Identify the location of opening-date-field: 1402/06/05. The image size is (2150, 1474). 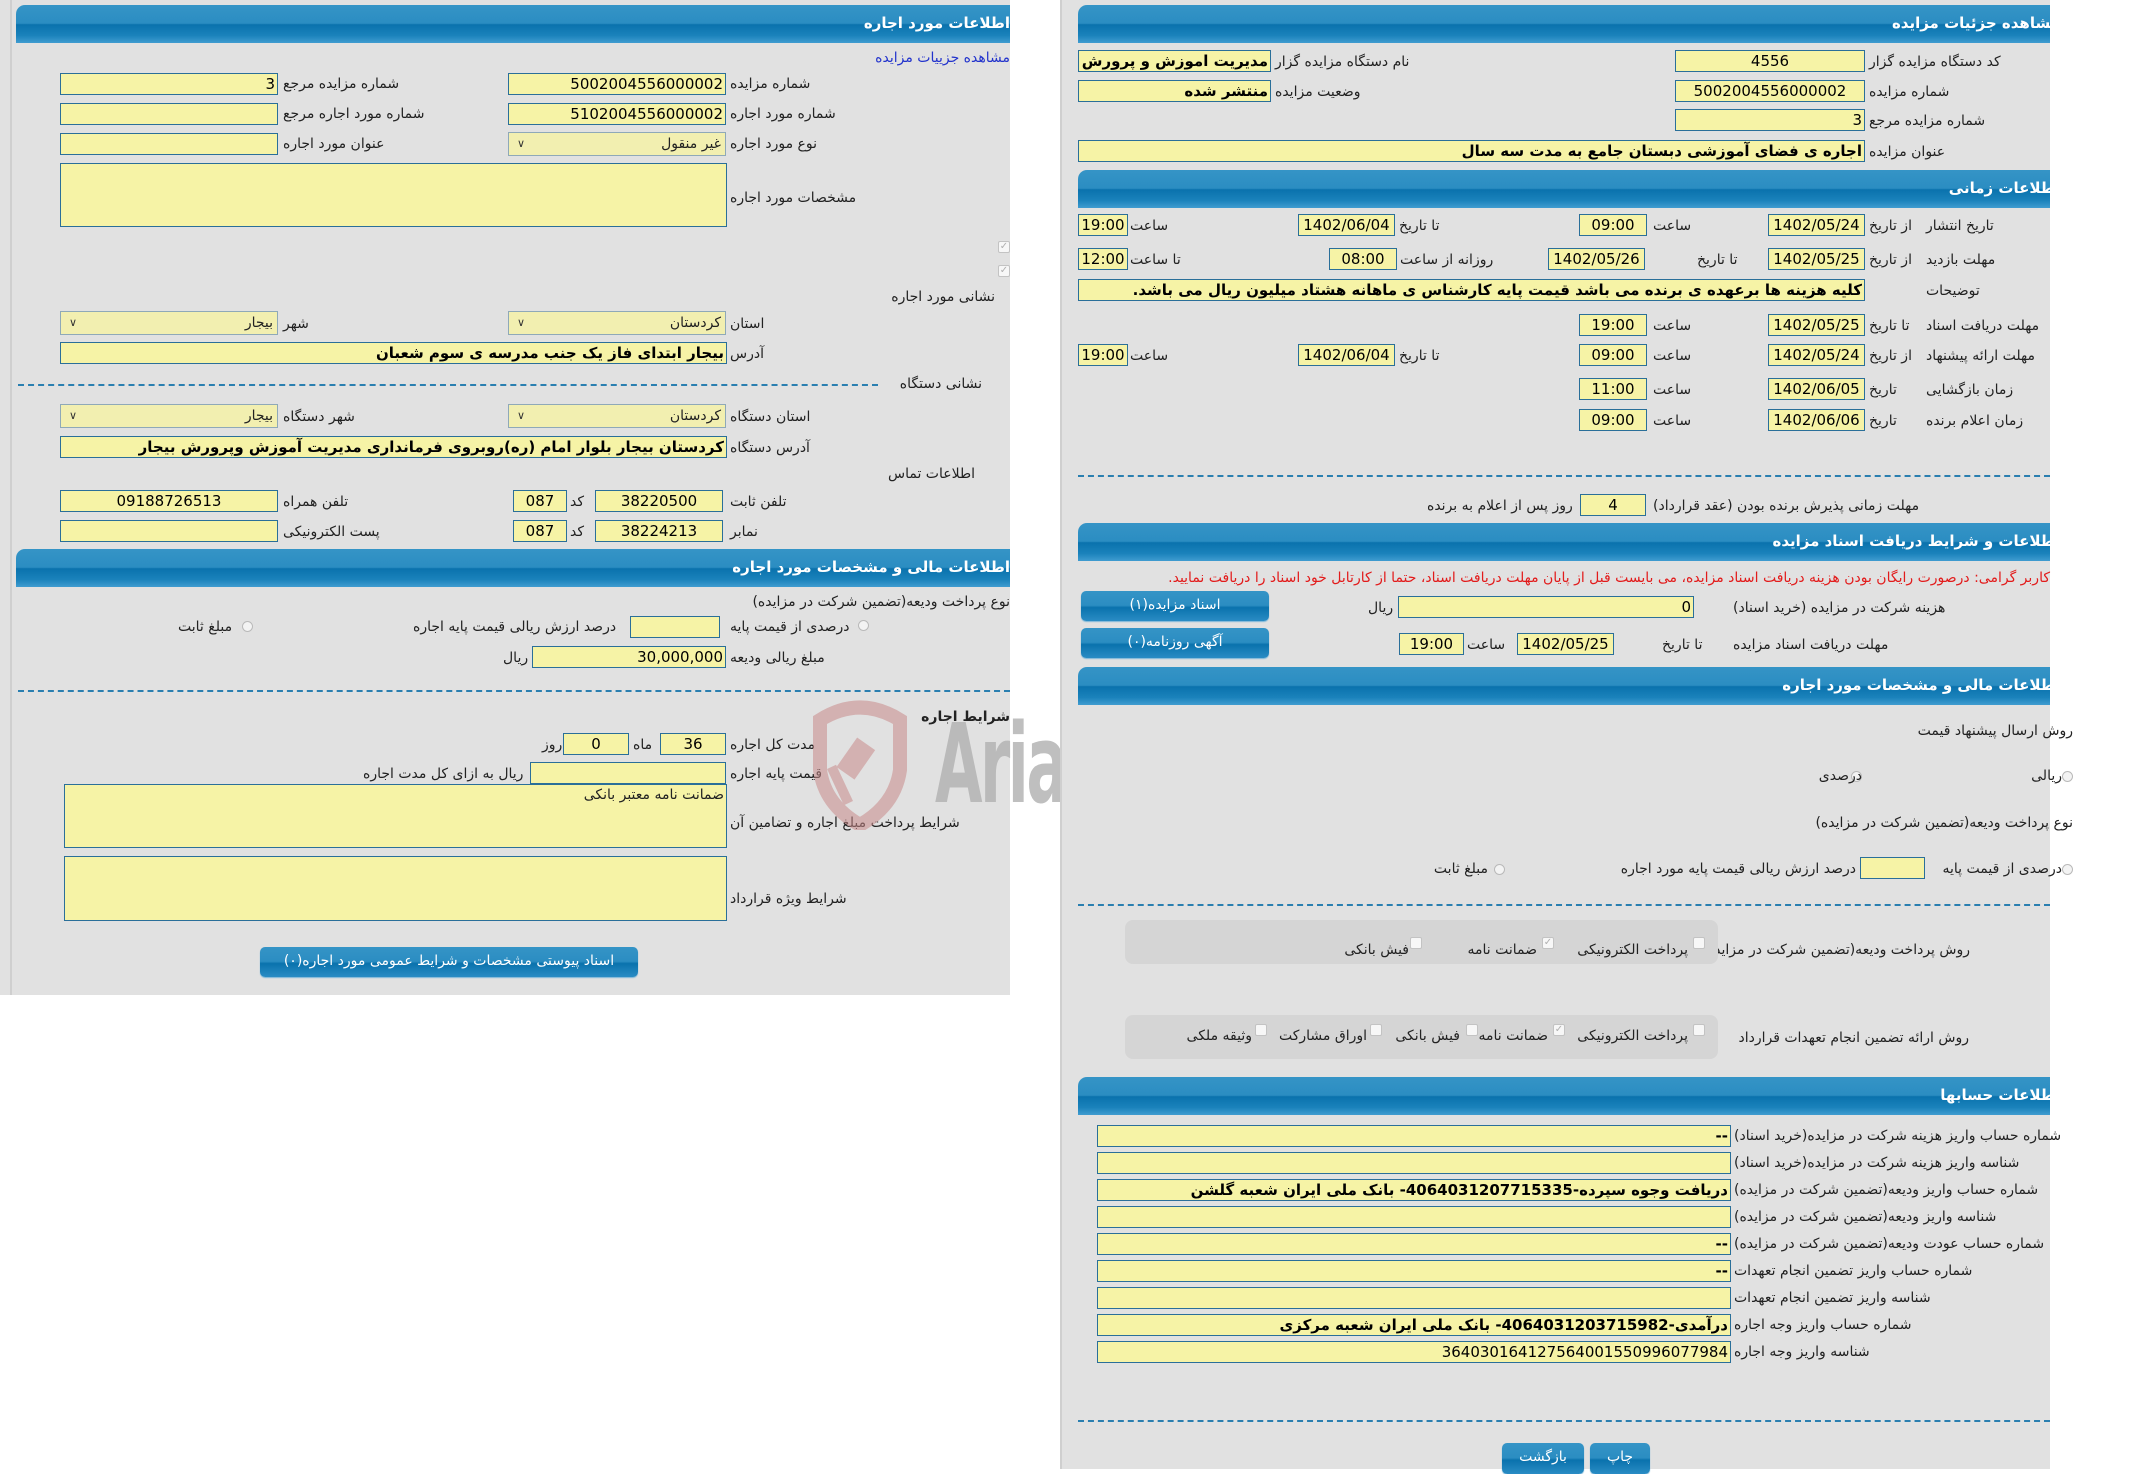
(1816, 389).